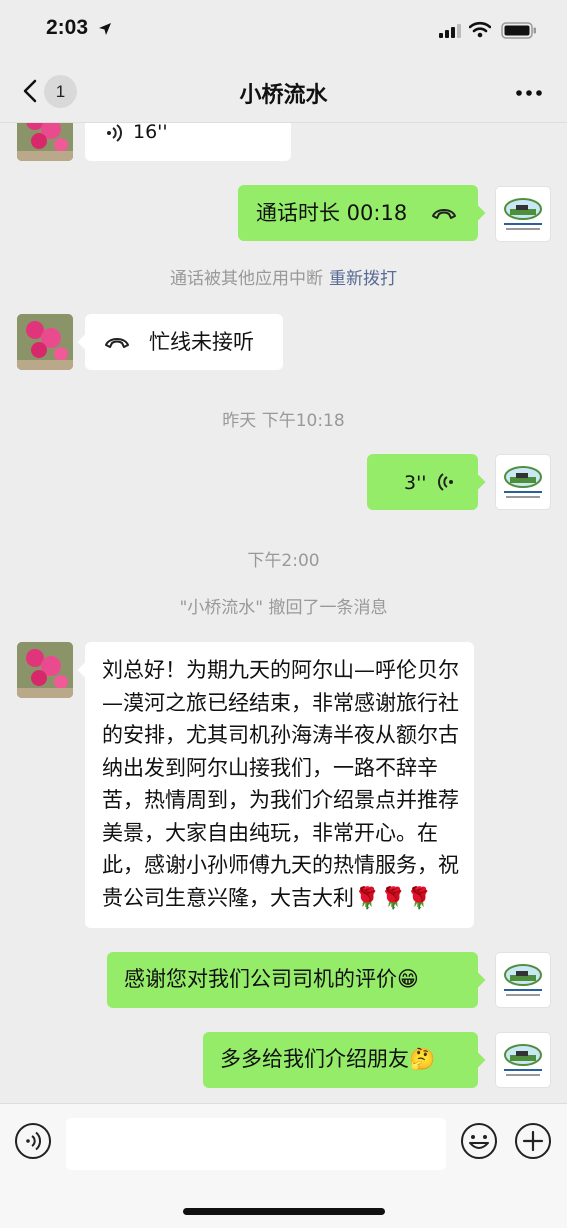  I want to click on add-more-icon, so click(533, 1141).